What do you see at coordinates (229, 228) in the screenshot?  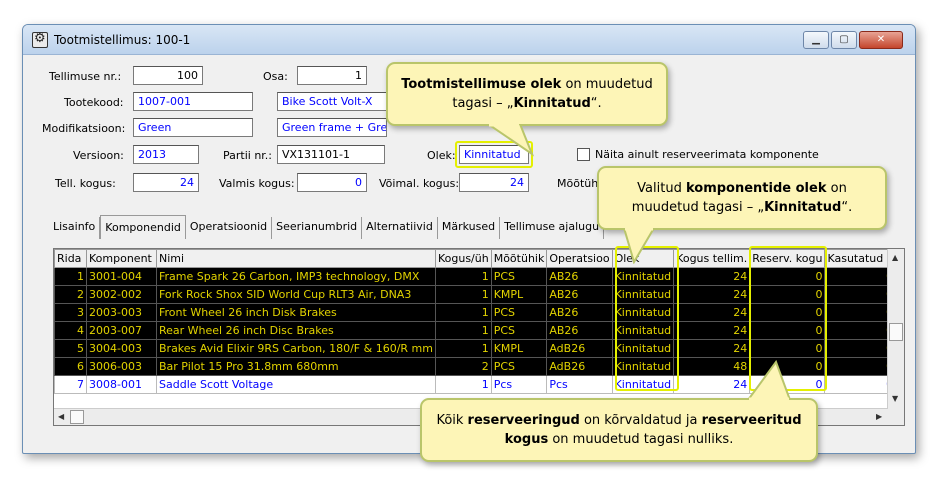 I see `tab-operatsioonid: Operatsioonid` at bounding box center [229, 228].